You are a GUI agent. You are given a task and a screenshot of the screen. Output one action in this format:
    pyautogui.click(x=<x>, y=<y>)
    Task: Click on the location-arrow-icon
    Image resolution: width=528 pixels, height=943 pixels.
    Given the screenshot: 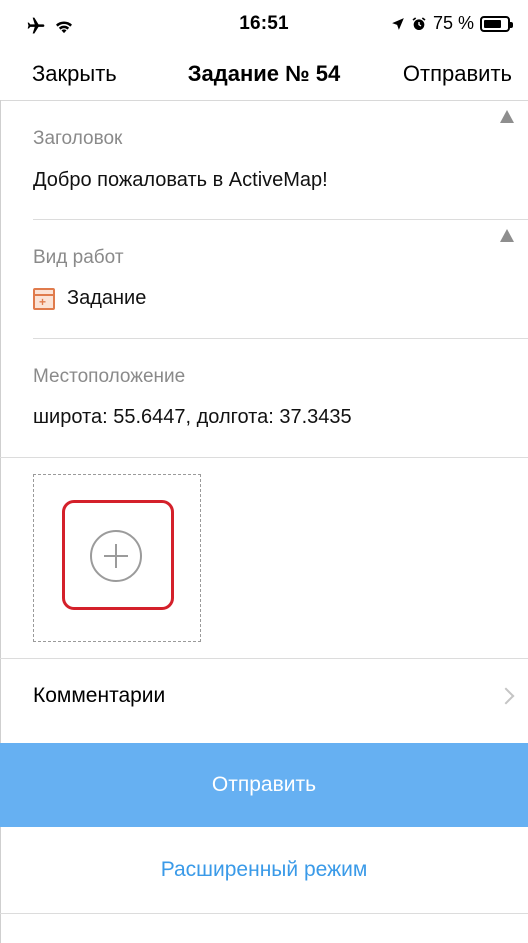 What is the action you would take?
    pyautogui.click(x=398, y=23)
    